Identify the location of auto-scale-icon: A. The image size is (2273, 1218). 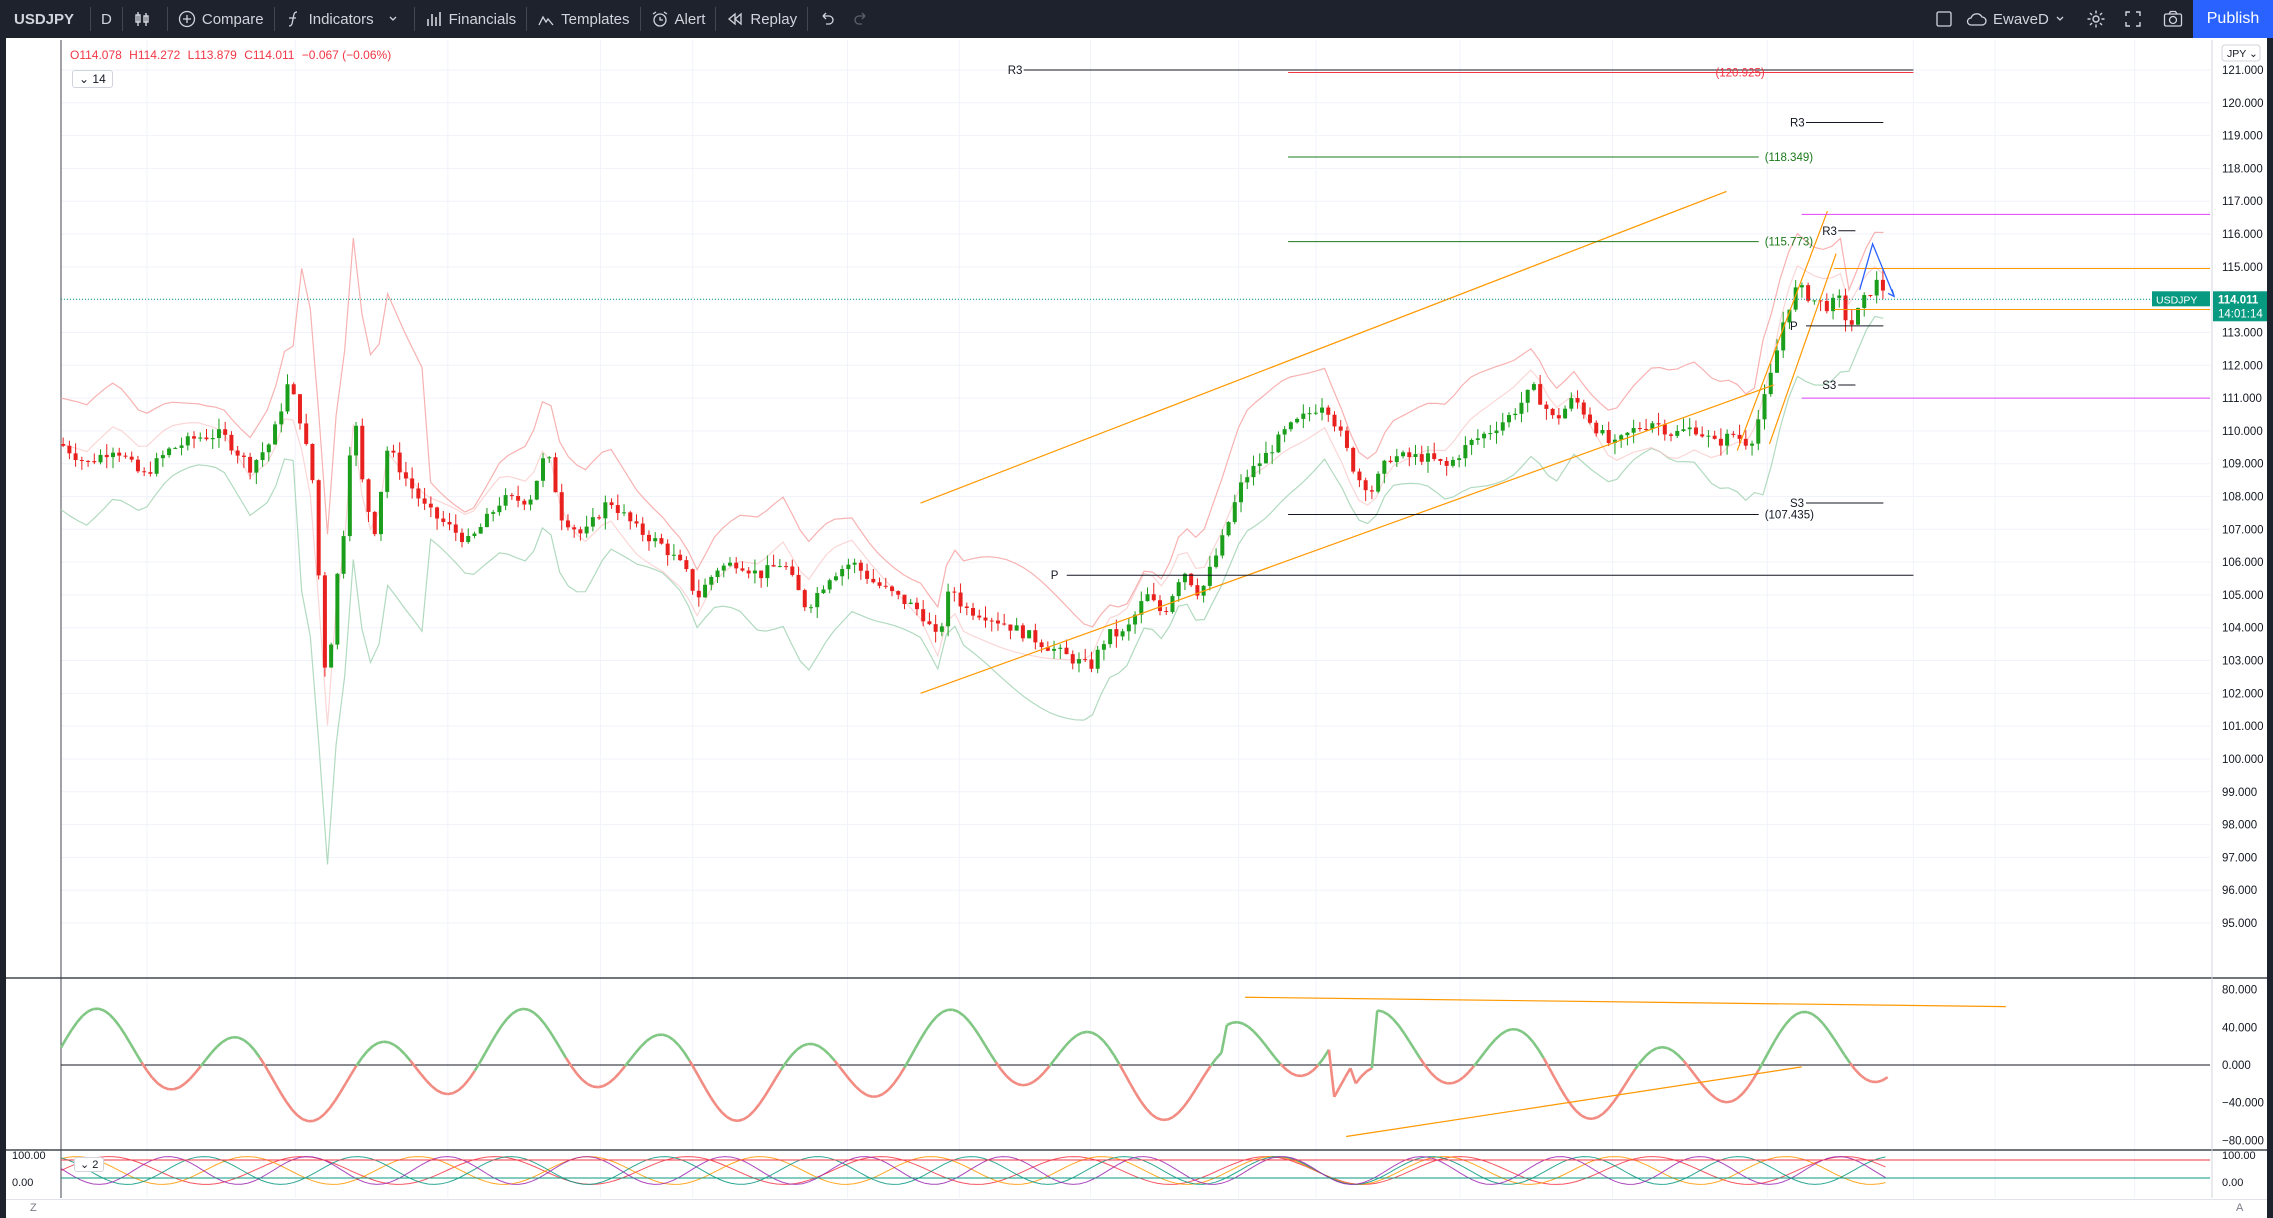
(2239, 1208).